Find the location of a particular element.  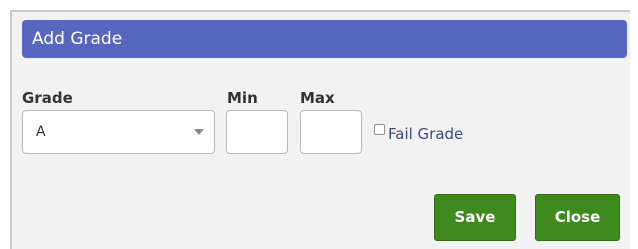

chevron-down-icon is located at coordinates (199, 132).